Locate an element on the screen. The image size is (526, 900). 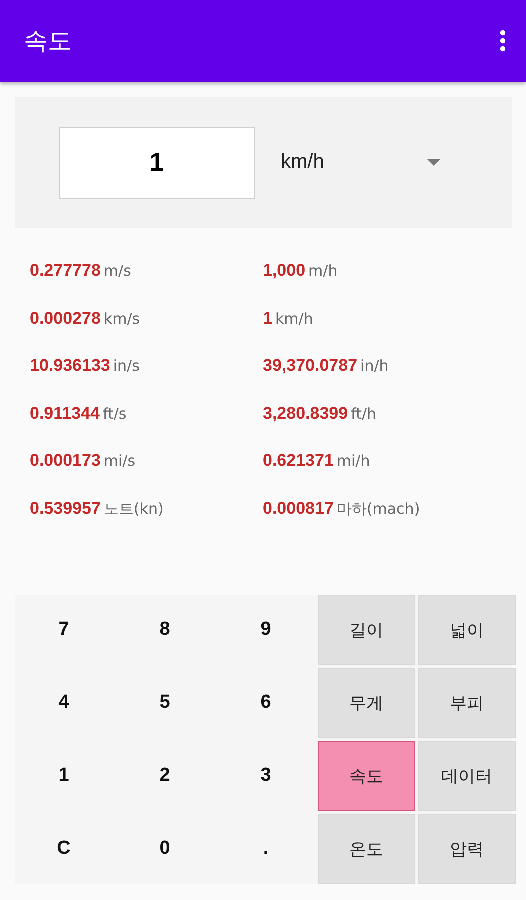
result-item: 0.000173 mi/s is located at coordinates (83, 461).